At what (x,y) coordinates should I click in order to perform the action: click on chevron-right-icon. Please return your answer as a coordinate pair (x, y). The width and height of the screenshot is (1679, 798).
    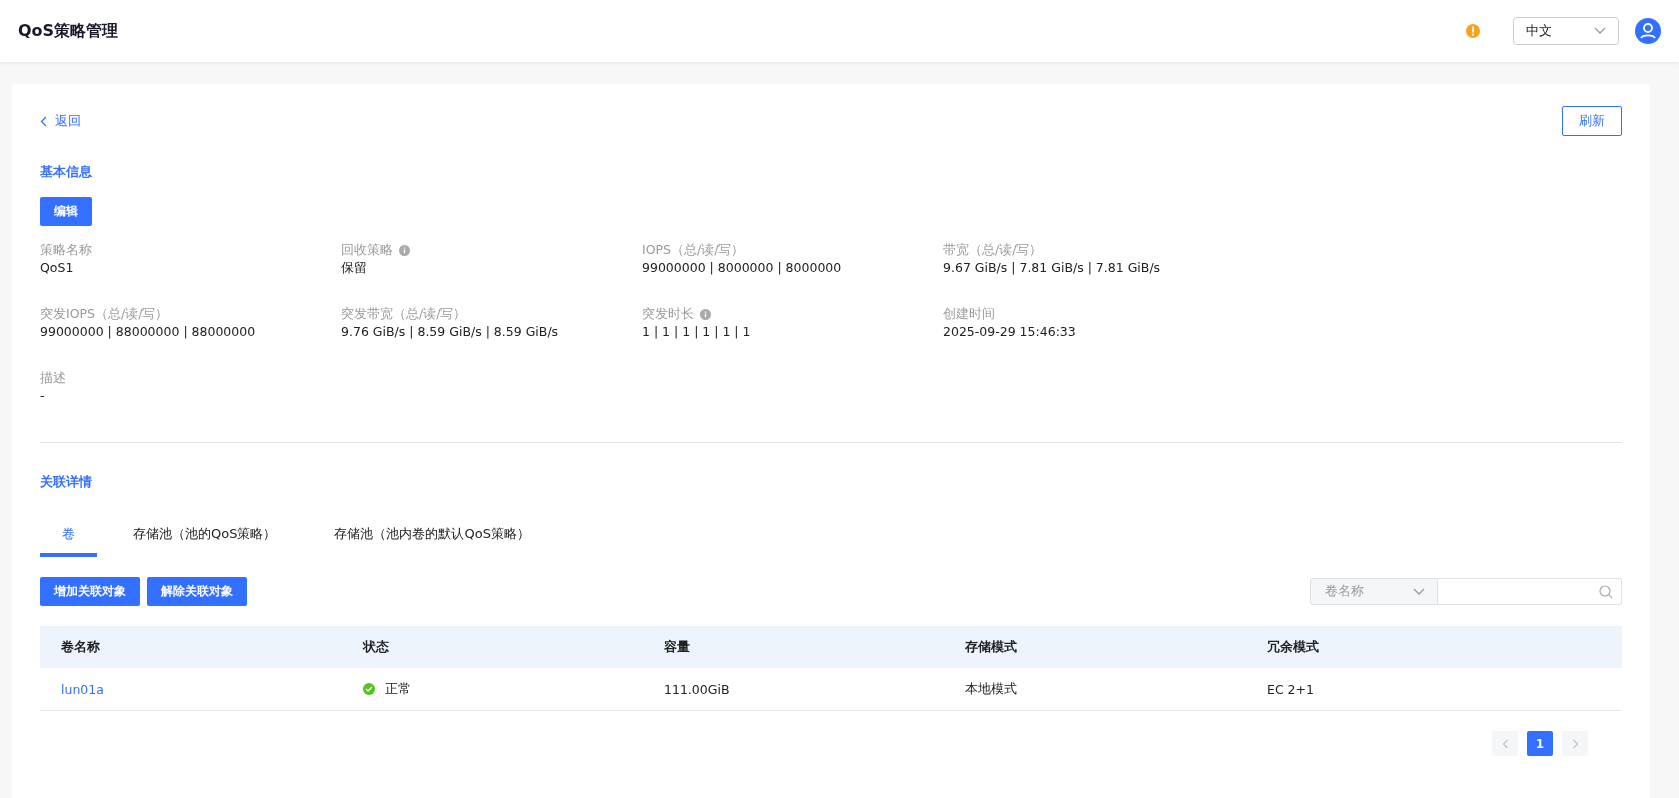
    Looking at the image, I should click on (1575, 743).